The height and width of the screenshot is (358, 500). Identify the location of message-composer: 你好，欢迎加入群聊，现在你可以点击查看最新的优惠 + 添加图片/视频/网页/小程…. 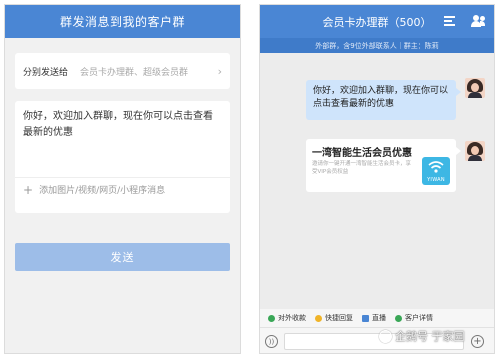
(122, 157).